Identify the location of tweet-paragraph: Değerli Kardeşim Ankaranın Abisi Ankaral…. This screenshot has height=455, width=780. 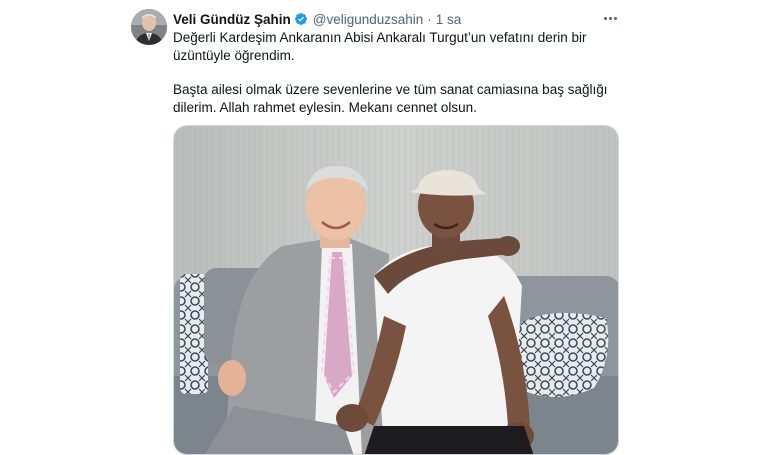
(380, 46).